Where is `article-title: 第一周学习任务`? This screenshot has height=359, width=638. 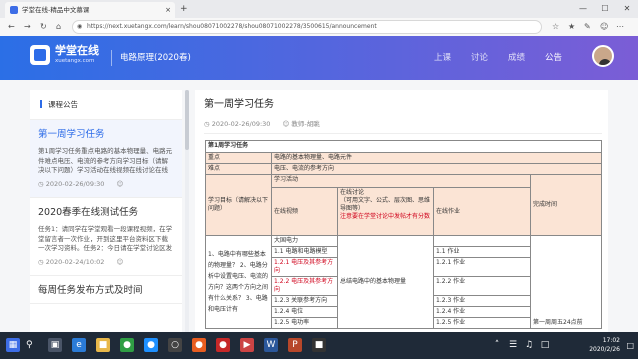
article-title: 第一周学习任务 is located at coordinates (239, 104).